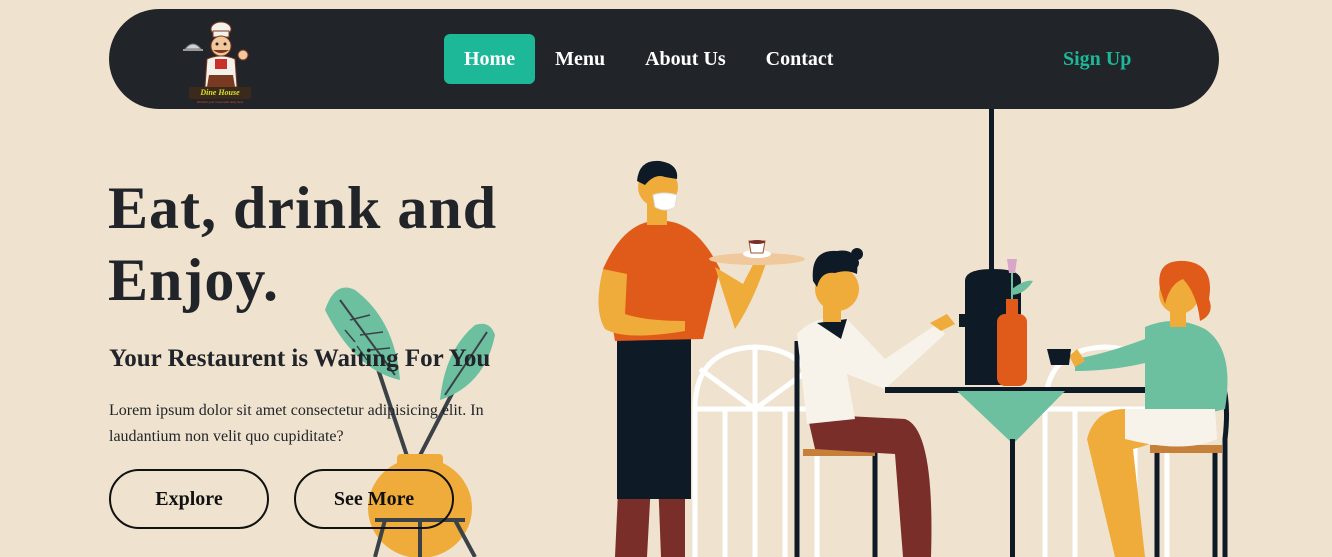 This screenshot has height=557, width=1332. What do you see at coordinates (338, 244) in the screenshot?
I see `hero-title: Eat, drink and Enjoy.` at bounding box center [338, 244].